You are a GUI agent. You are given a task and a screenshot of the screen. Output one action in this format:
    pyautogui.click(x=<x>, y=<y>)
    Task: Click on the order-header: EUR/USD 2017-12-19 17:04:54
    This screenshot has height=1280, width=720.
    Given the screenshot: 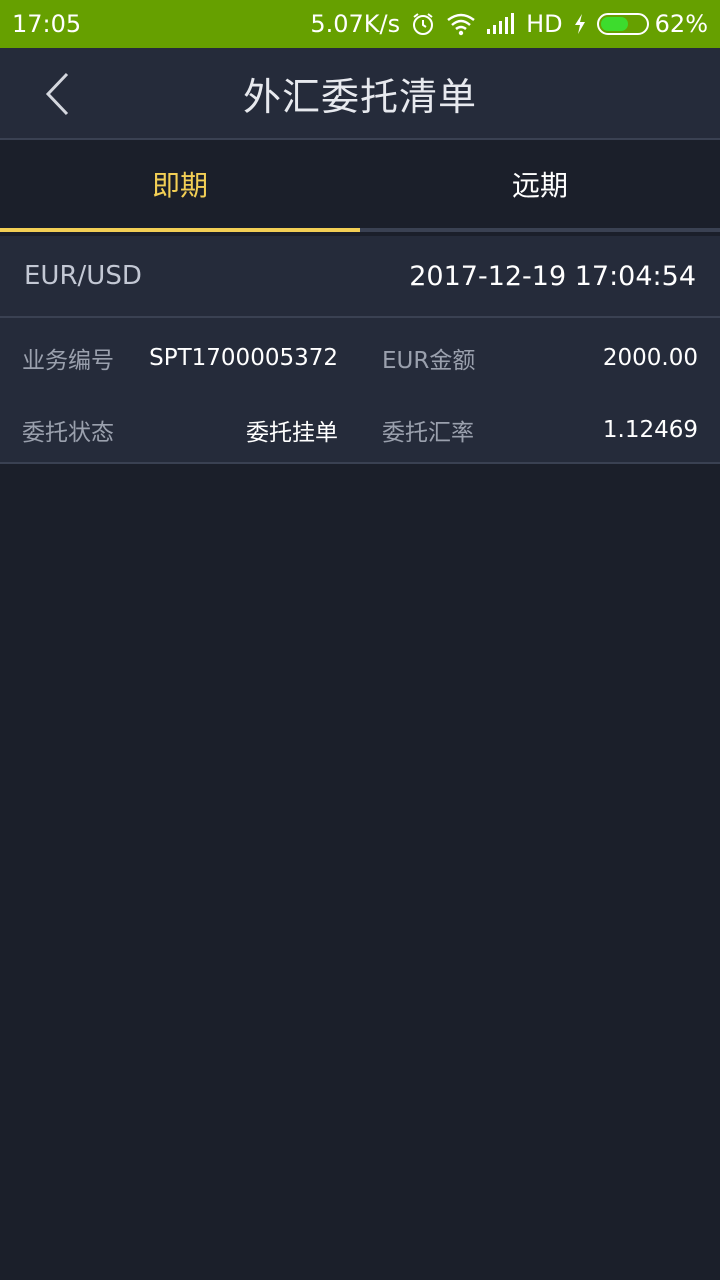 What is the action you would take?
    pyautogui.click(x=360, y=277)
    